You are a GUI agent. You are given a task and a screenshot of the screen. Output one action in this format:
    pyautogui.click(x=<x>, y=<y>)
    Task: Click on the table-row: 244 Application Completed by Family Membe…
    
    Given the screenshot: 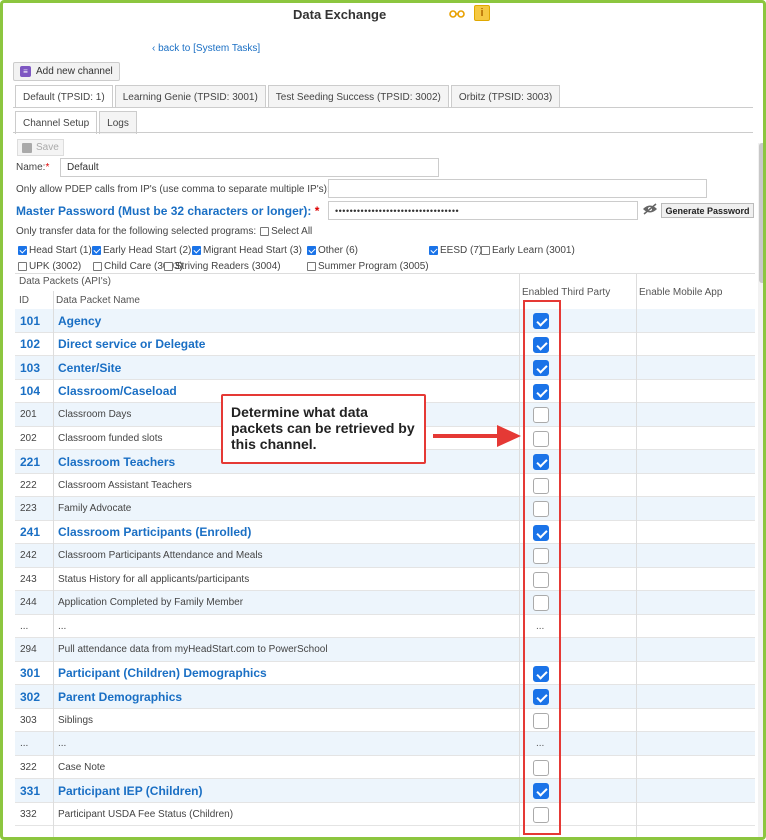 What is the action you would take?
    pyautogui.click(x=385, y=603)
    